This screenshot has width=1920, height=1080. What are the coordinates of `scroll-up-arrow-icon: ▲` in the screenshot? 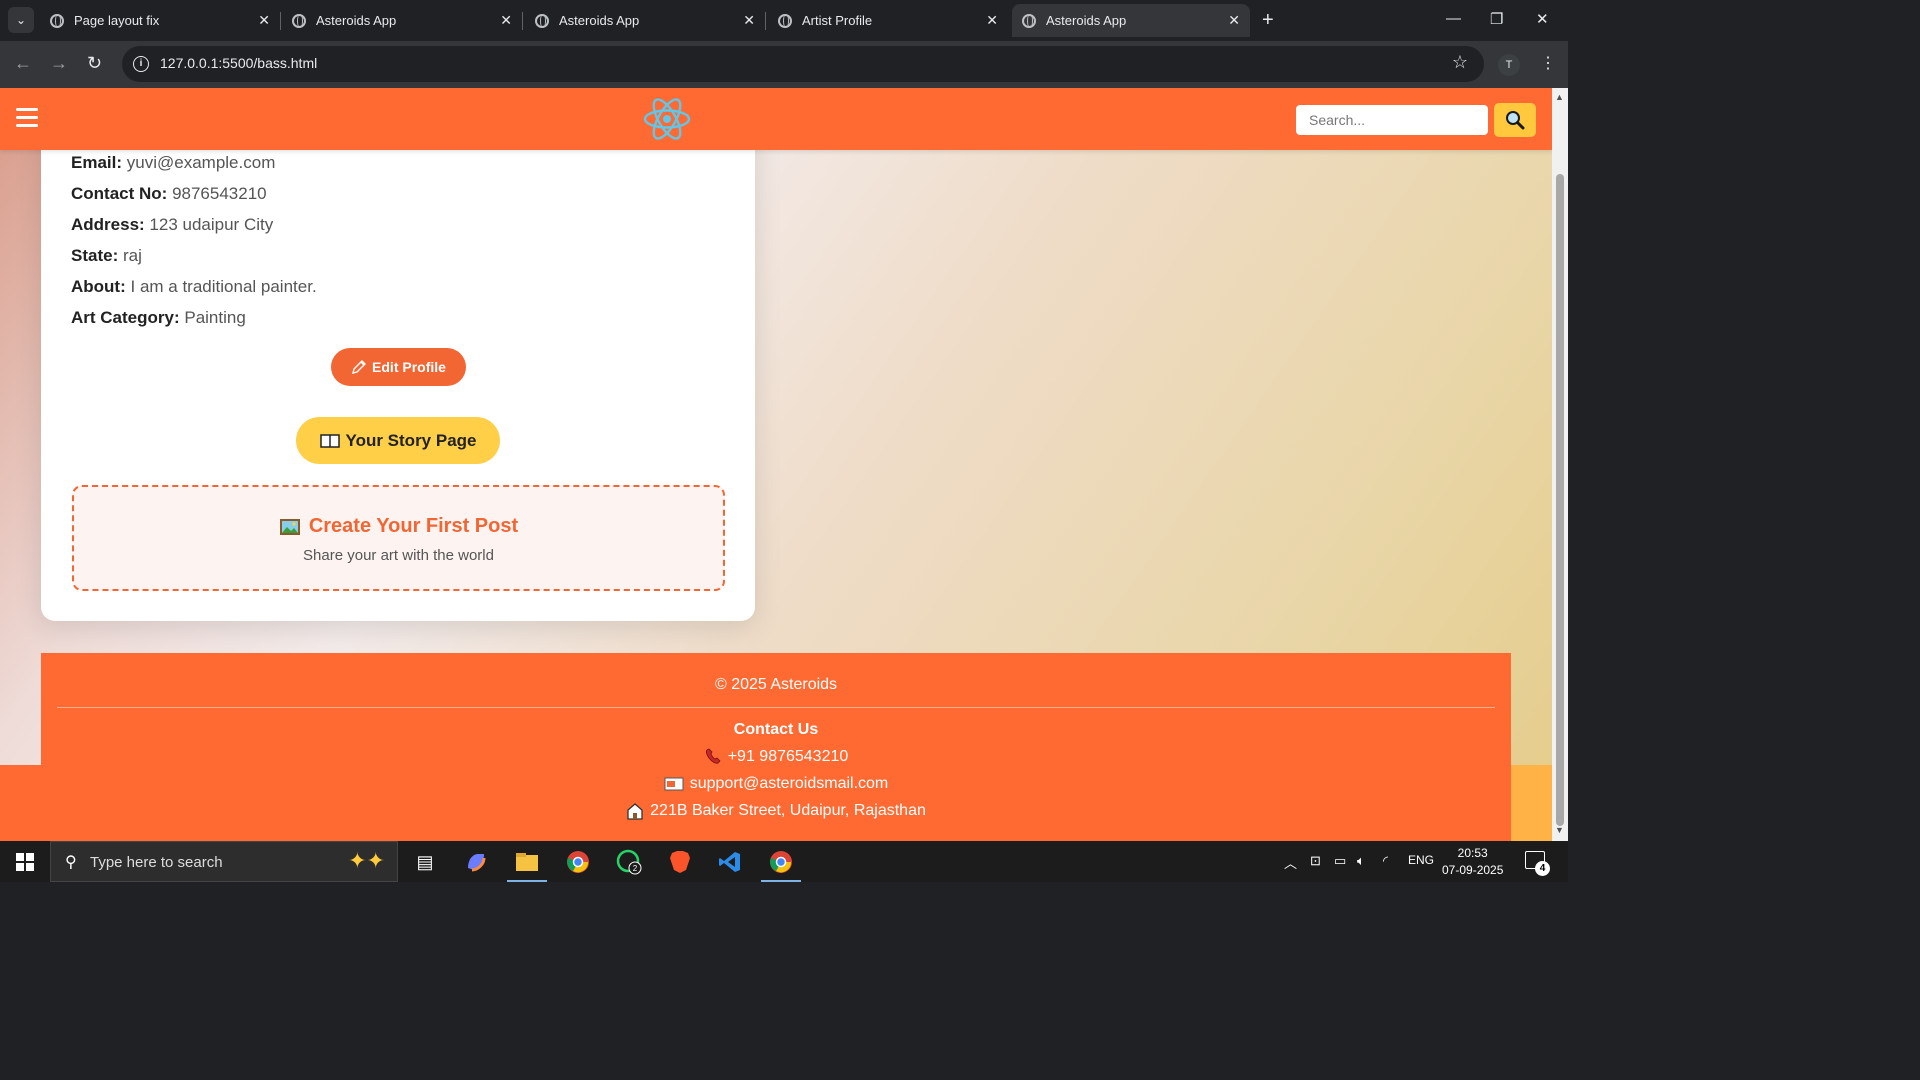 It's located at (1559, 97).